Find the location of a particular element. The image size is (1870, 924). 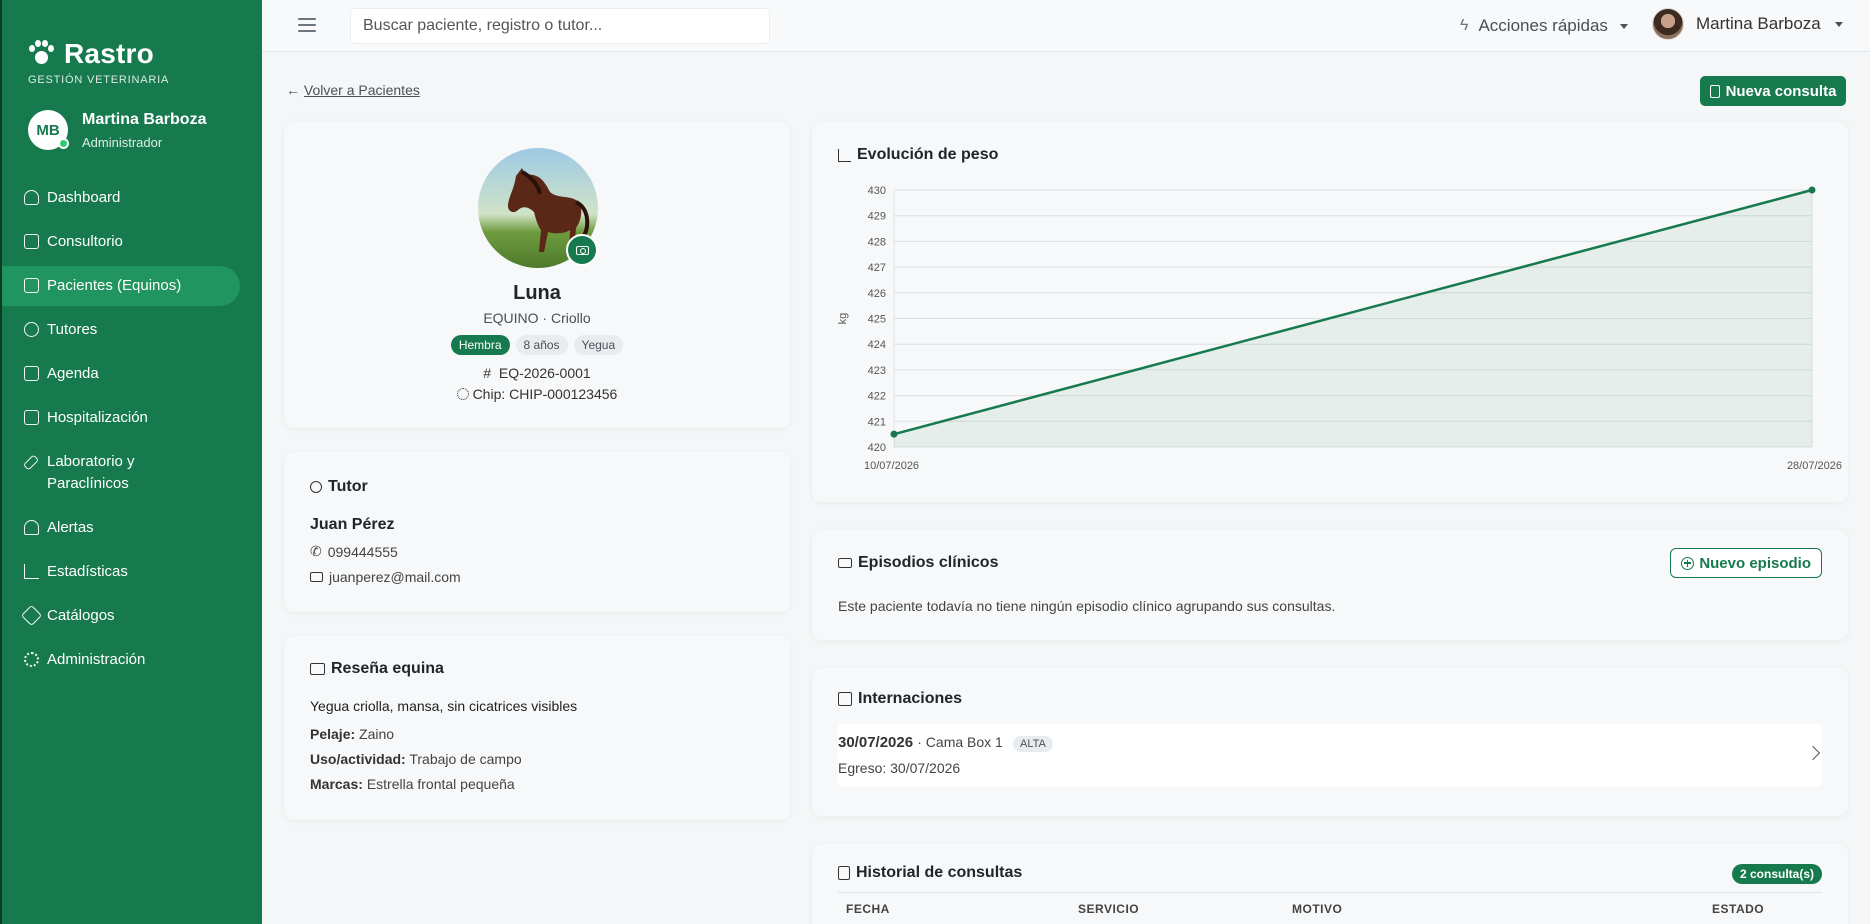

internacion-date: 30/07/2026 is located at coordinates (876, 742).